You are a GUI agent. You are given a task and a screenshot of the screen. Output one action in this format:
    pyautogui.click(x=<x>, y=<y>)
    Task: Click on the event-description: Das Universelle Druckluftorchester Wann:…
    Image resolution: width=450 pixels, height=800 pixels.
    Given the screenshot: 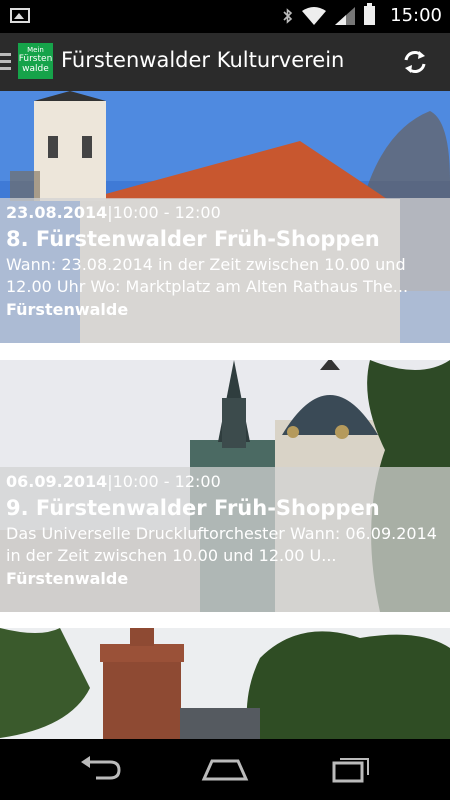 What is the action you would take?
    pyautogui.click(x=221, y=544)
    